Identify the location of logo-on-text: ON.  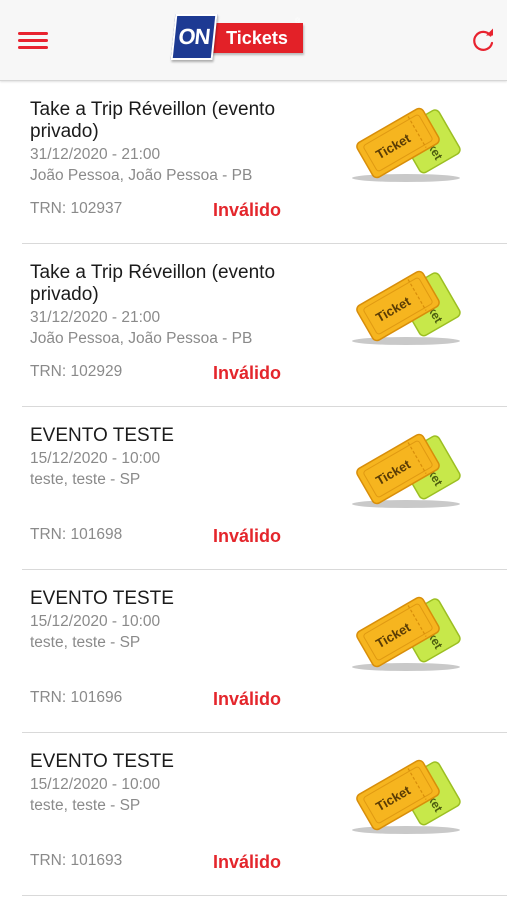
(194, 37).